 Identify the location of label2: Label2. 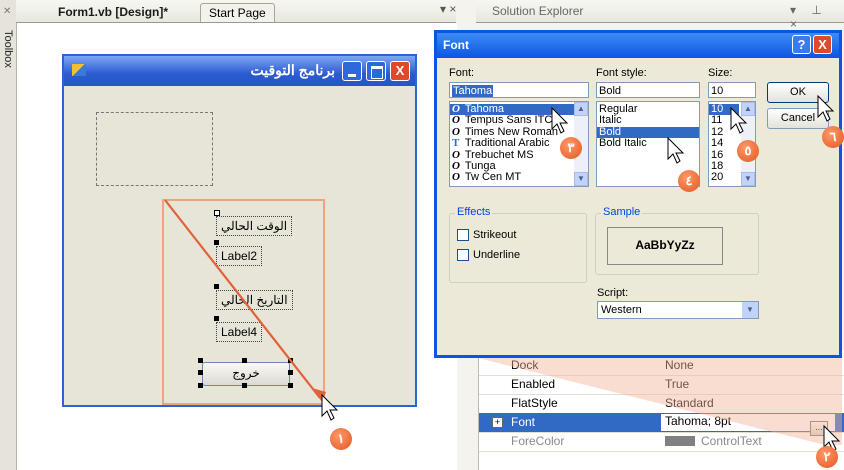
(239, 256).